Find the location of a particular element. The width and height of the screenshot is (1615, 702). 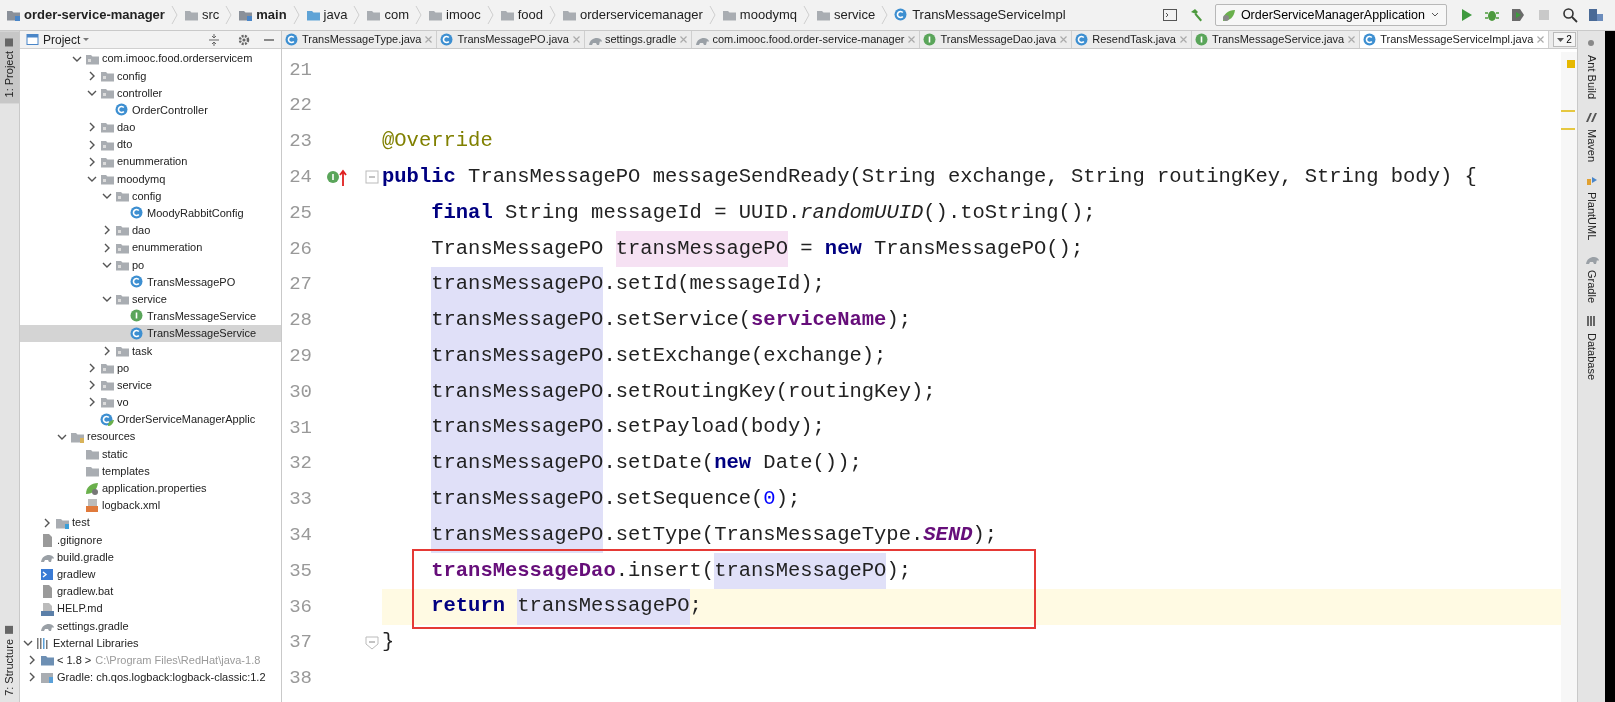

panel-title-dropdown: Project is located at coordinates (62, 40).